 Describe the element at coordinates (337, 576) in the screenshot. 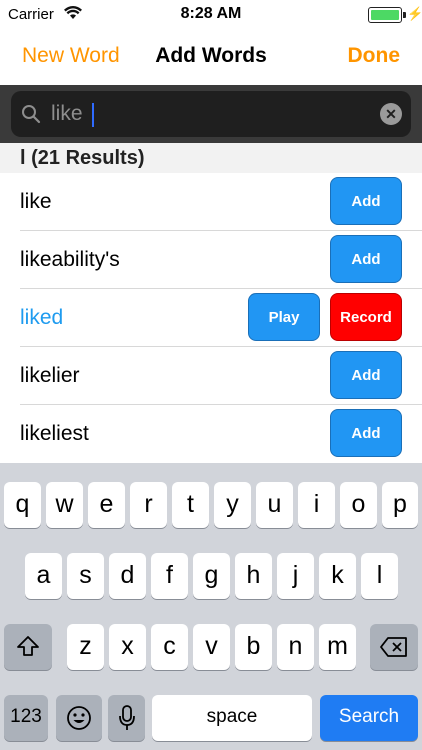

I see `key-k: k` at that location.